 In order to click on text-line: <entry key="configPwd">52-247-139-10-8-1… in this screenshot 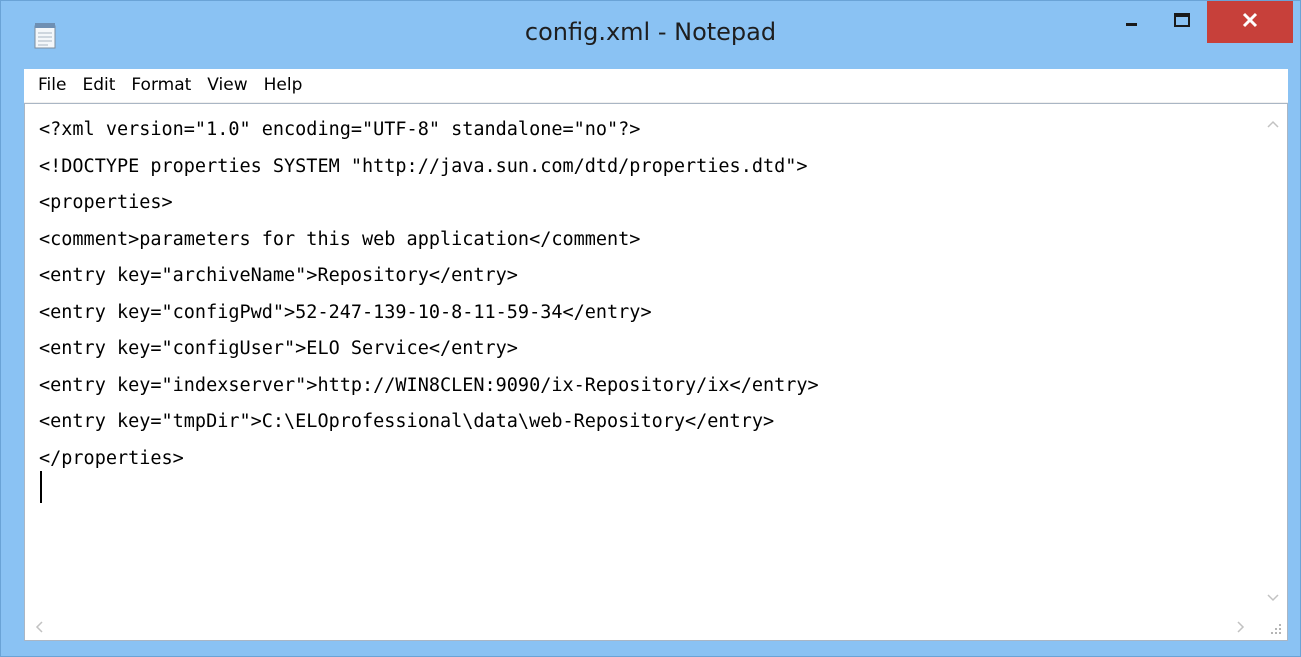, I will do `click(345, 312)`.